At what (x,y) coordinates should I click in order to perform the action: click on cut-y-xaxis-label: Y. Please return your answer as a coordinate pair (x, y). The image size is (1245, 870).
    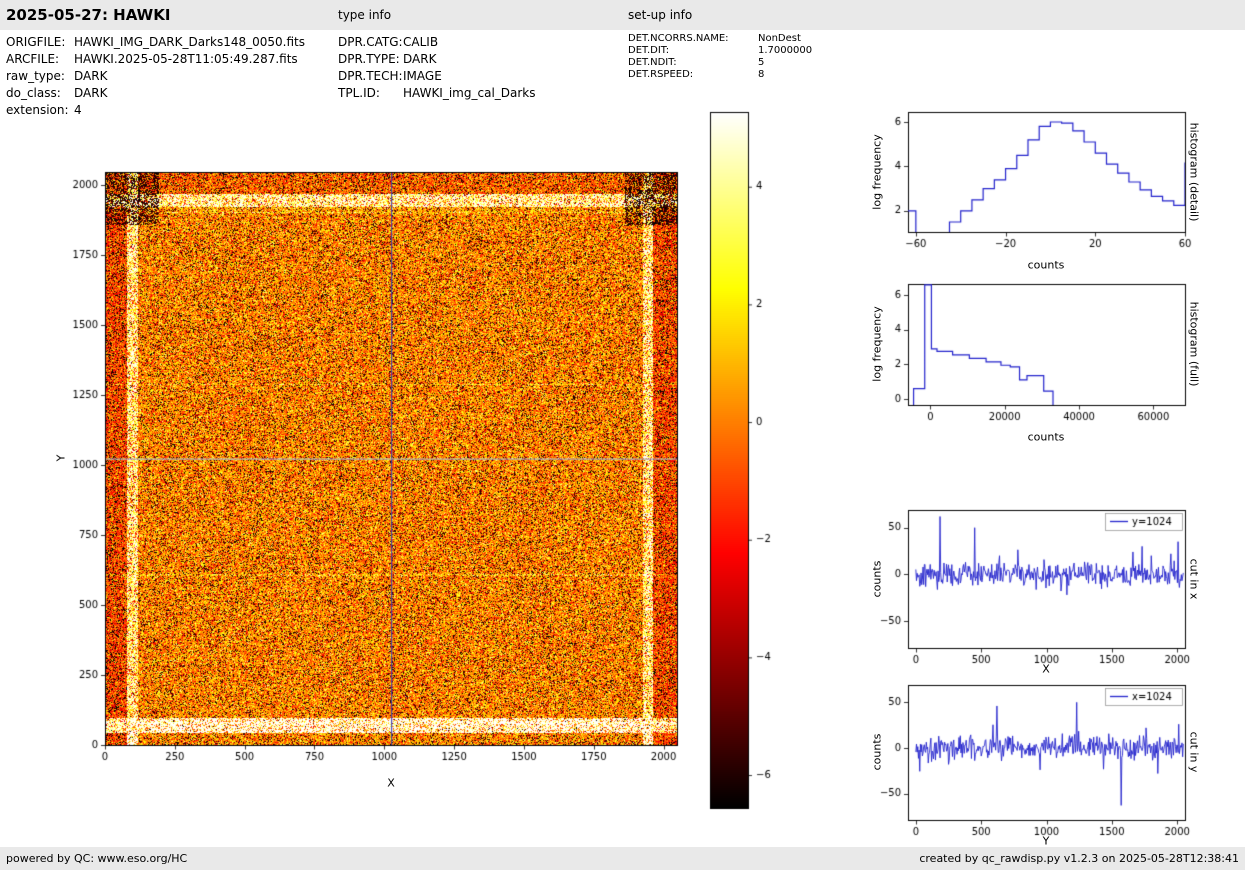
    Looking at the image, I should click on (1046, 841).